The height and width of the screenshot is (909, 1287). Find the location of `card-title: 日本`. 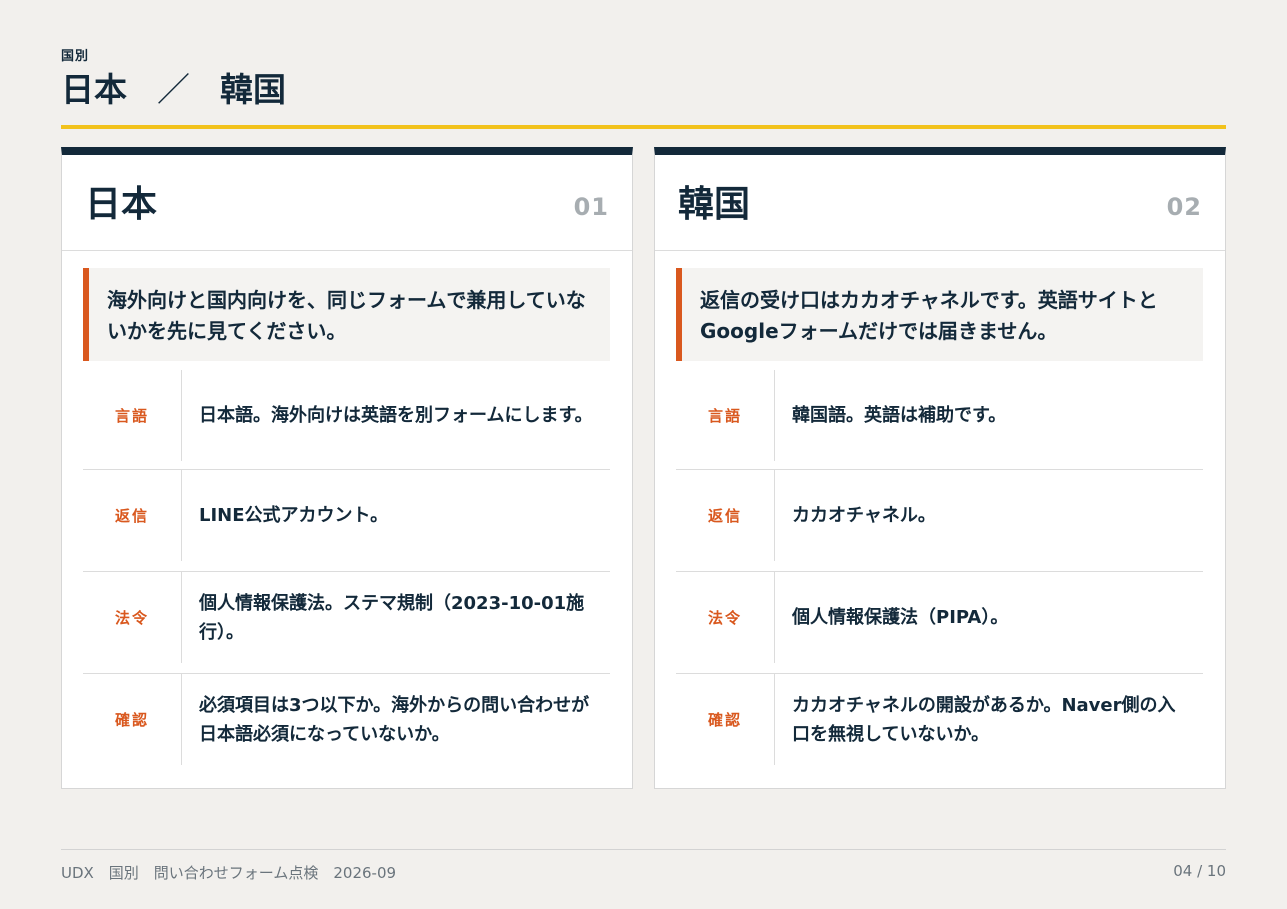

card-title: 日本 is located at coordinates (121, 204).